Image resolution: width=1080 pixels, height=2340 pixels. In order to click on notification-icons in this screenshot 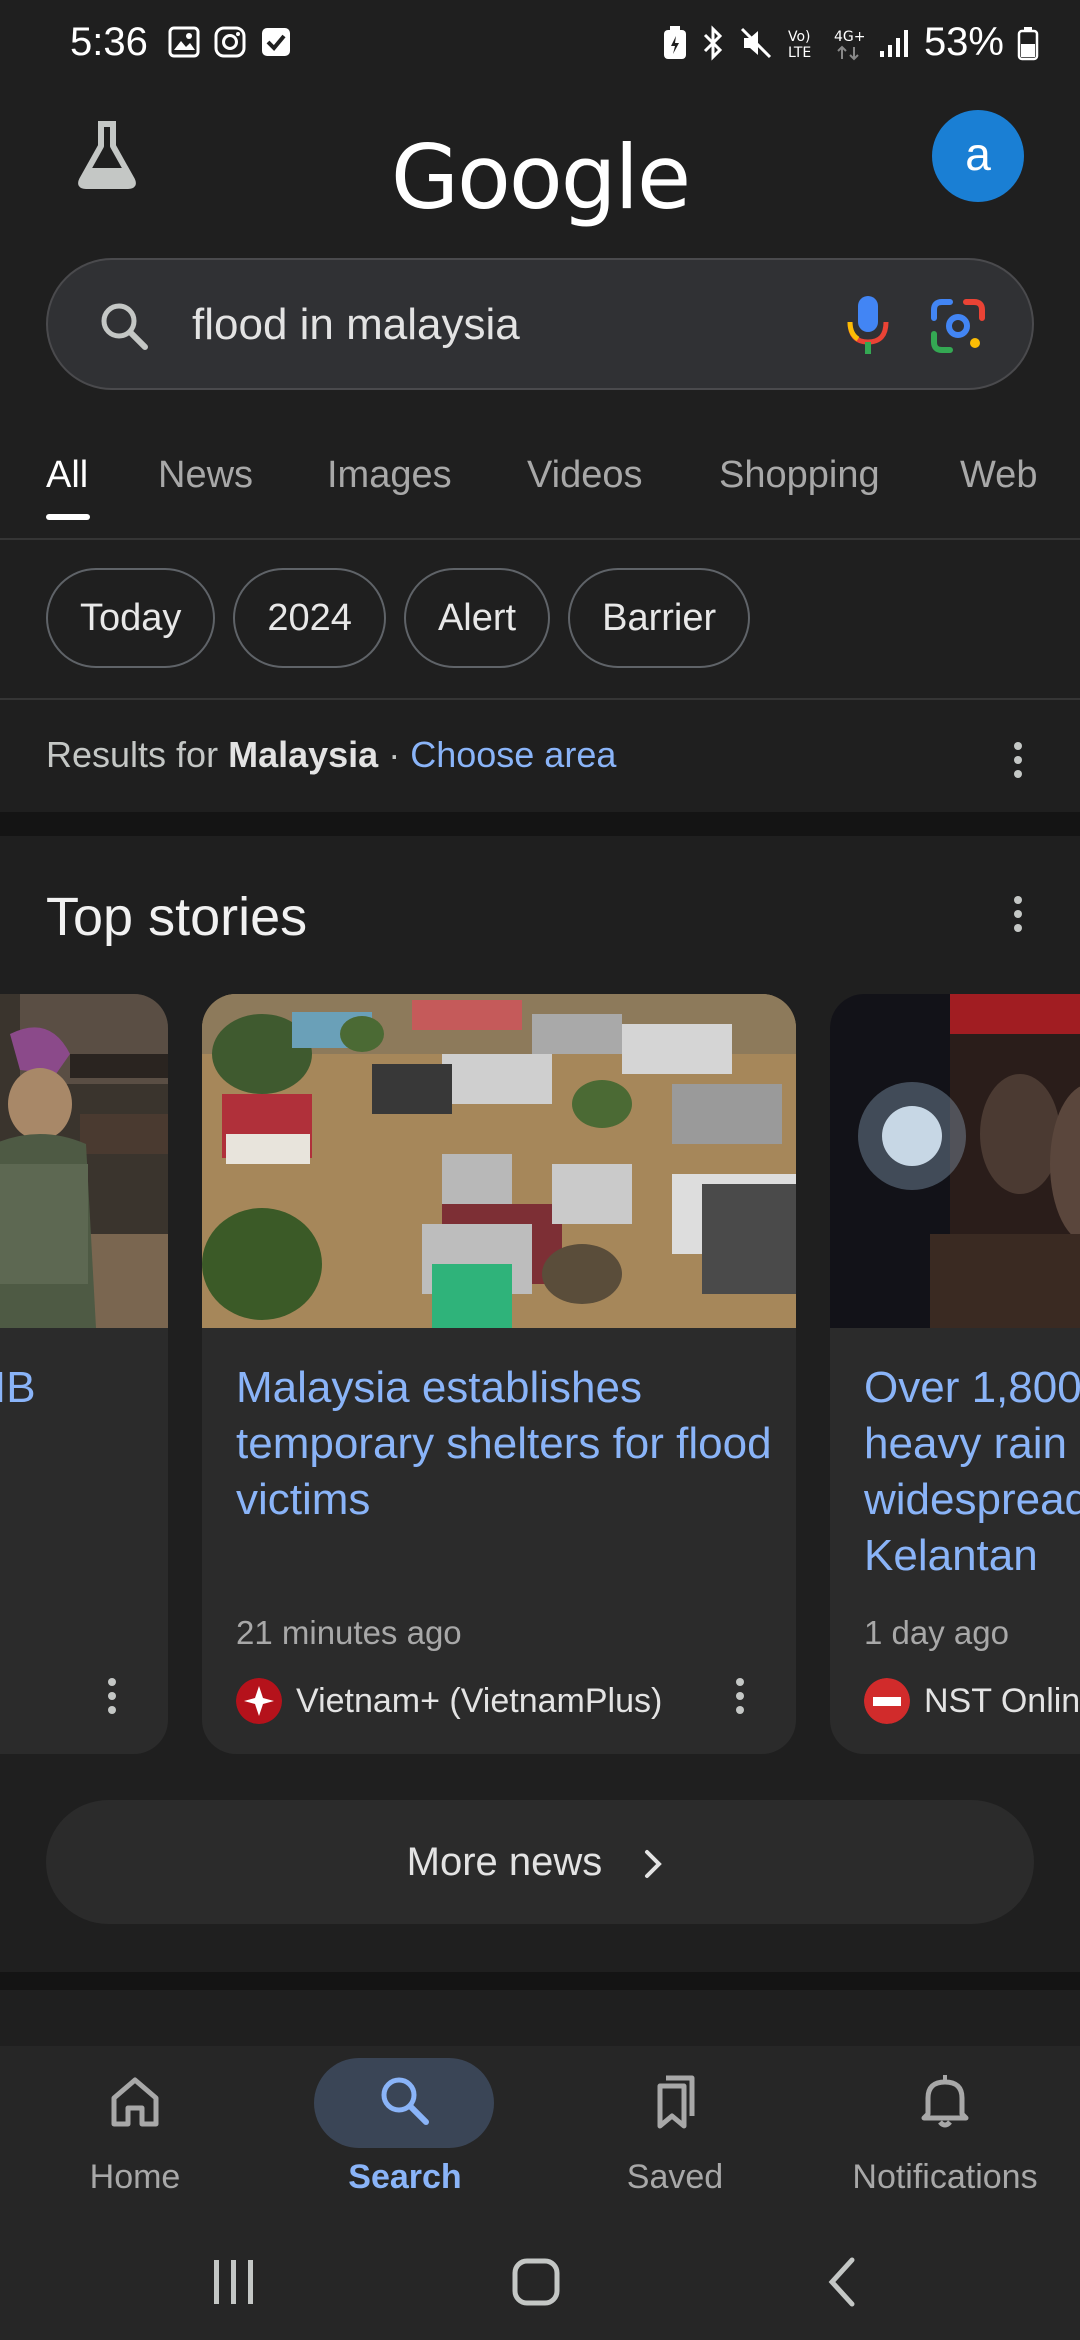, I will do `click(230, 42)`.